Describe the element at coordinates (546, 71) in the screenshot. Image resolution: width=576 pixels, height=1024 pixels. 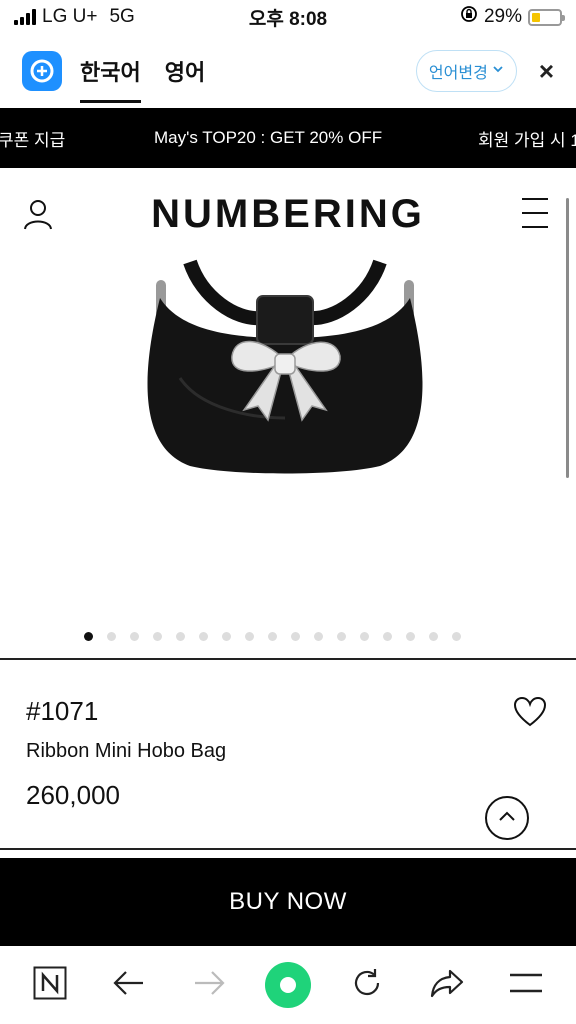
I see `close-translate-button: ×` at that location.